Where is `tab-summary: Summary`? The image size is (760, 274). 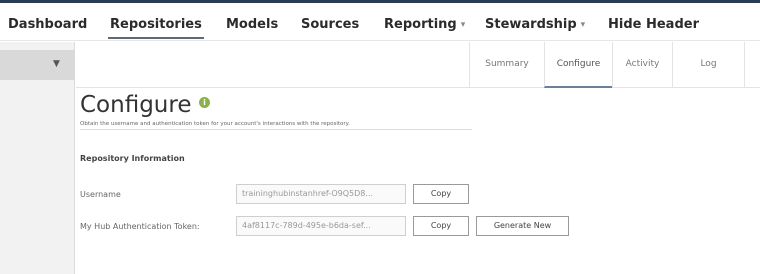
tab-summary: Summary is located at coordinates (506, 65).